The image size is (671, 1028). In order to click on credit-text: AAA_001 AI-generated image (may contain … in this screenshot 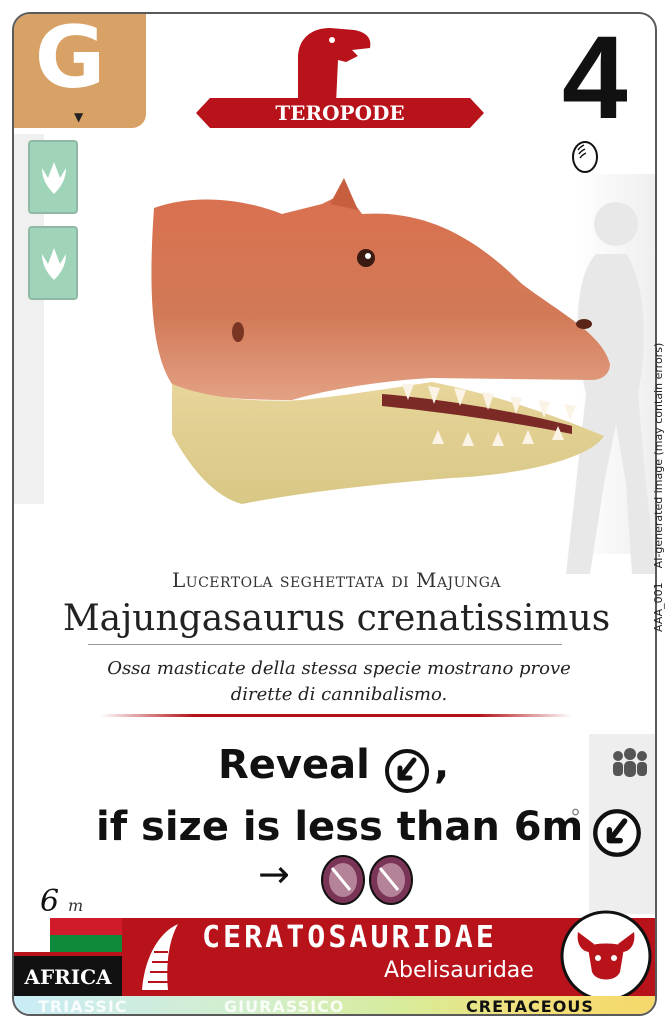, I will do `click(658, 487)`.